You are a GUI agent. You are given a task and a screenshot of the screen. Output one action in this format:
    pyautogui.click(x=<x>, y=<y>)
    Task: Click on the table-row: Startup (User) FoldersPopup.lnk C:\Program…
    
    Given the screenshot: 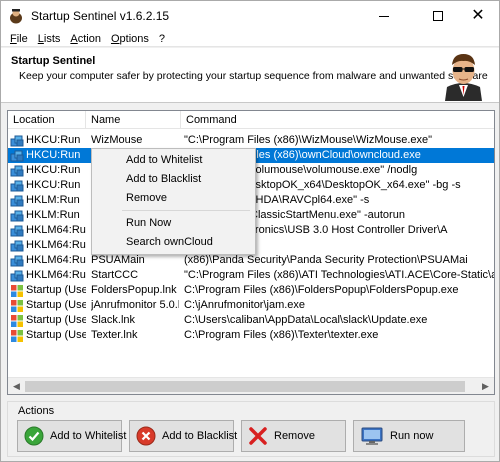 What is the action you would take?
    pyautogui.click(x=251, y=290)
    